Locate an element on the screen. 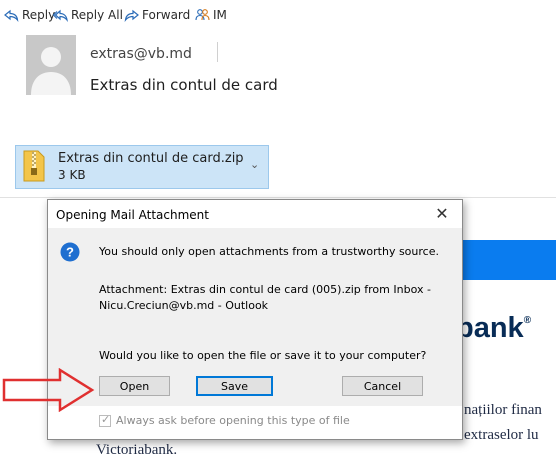 The width and height of the screenshot is (556, 468). im-label: IM is located at coordinates (220, 15).